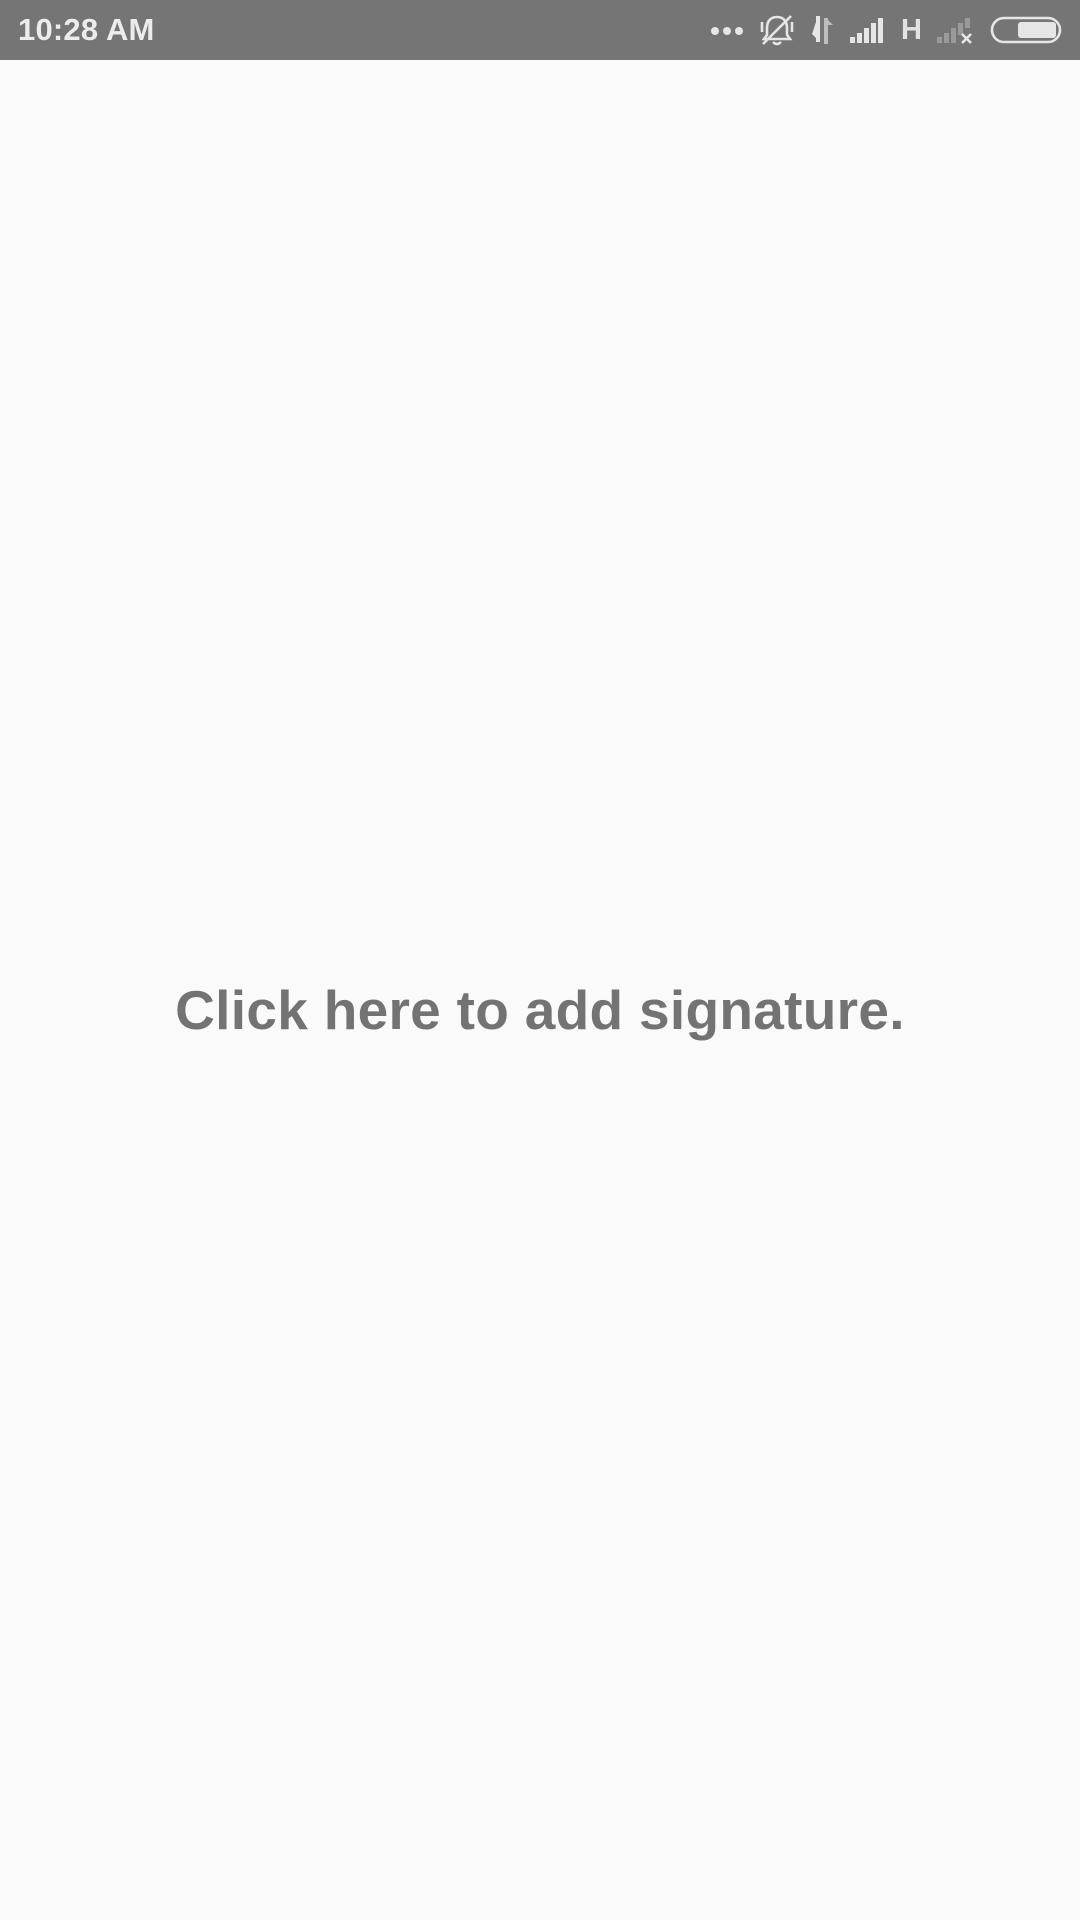 This screenshot has width=1080, height=1920. I want to click on status-icons: H, so click(886, 30).